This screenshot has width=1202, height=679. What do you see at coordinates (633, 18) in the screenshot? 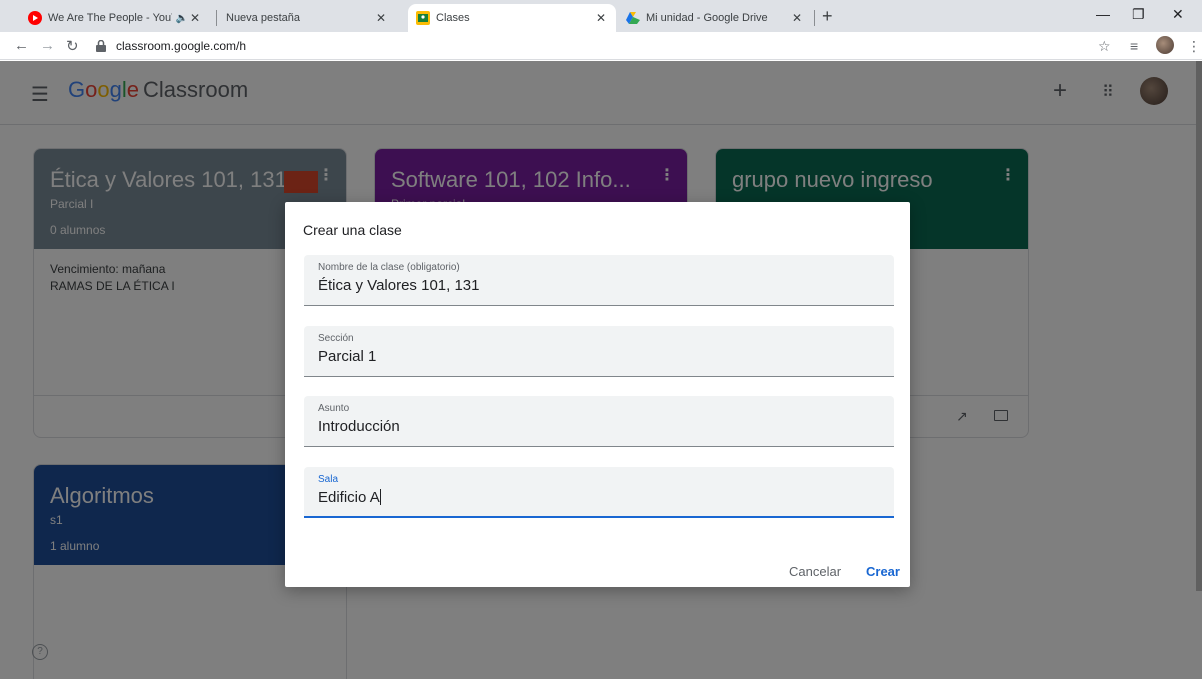
I see `drive-icon` at bounding box center [633, 18].